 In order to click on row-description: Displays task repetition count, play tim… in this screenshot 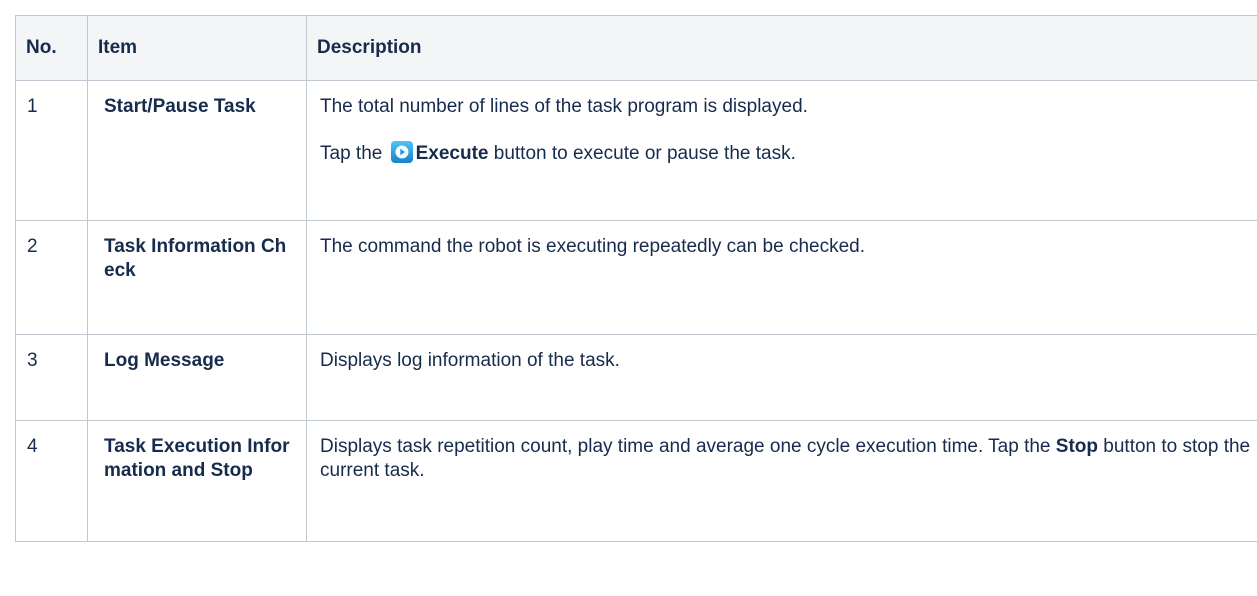, I will do `click(787, 459)`.